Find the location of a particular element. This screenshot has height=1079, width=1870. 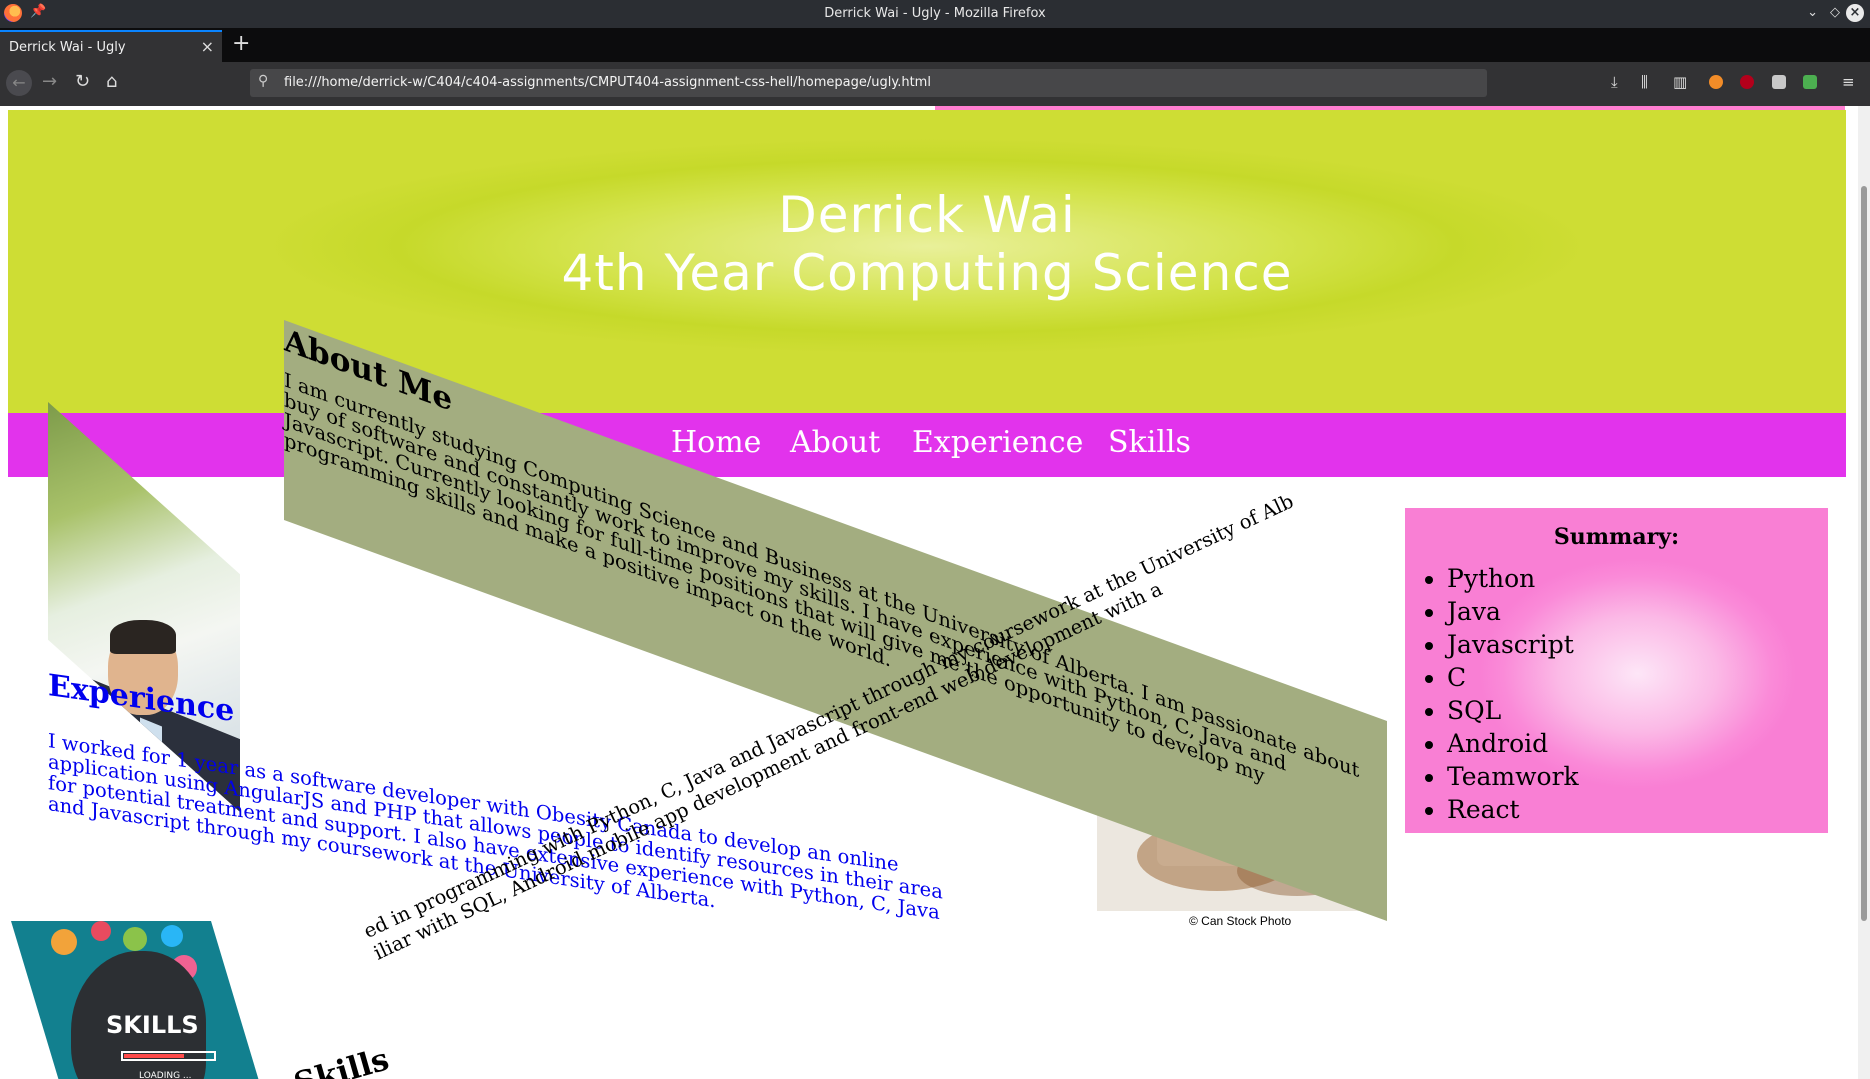

nav-link-skills: Skills is located at coordinates (1149, 442).